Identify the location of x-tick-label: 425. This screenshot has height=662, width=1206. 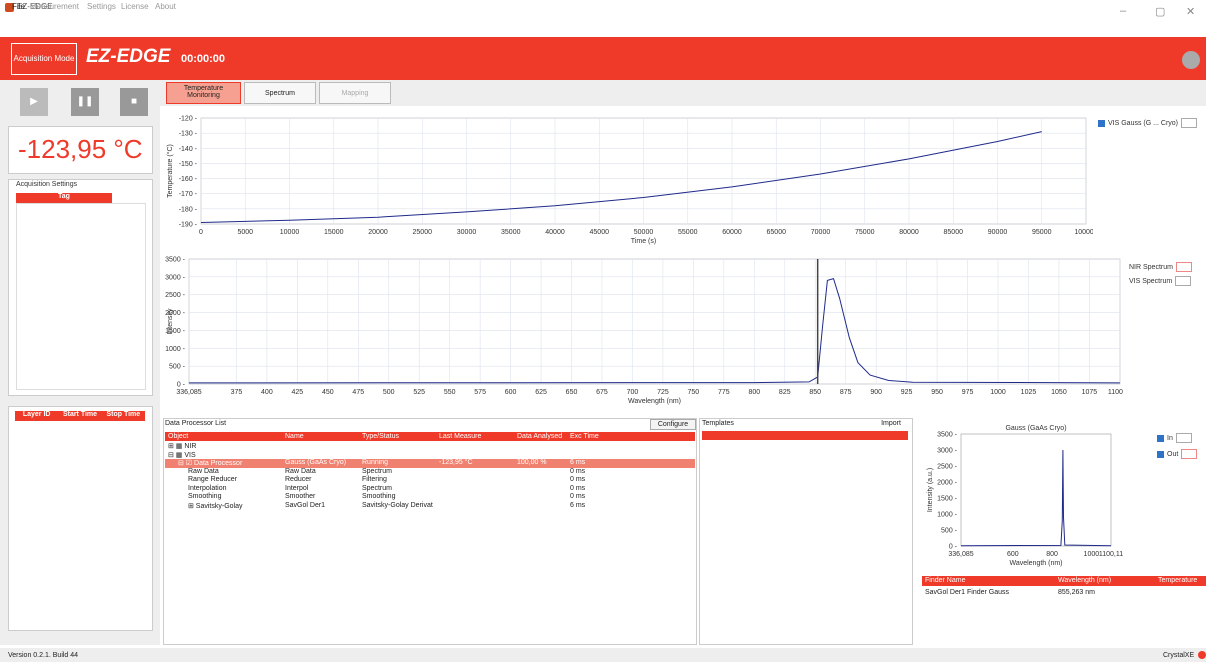
(298, 392).